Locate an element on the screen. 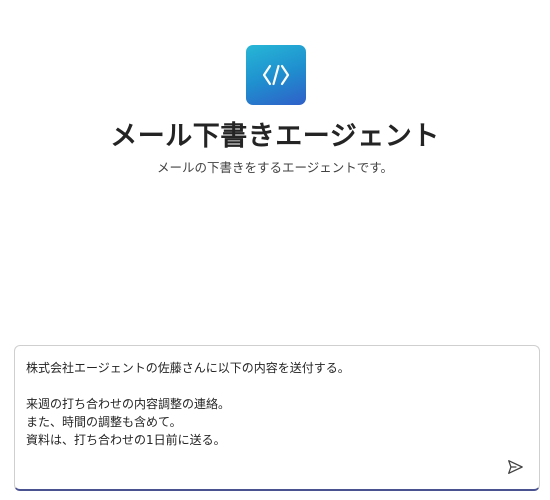  agent-logo is located at coordinates (276, 75).